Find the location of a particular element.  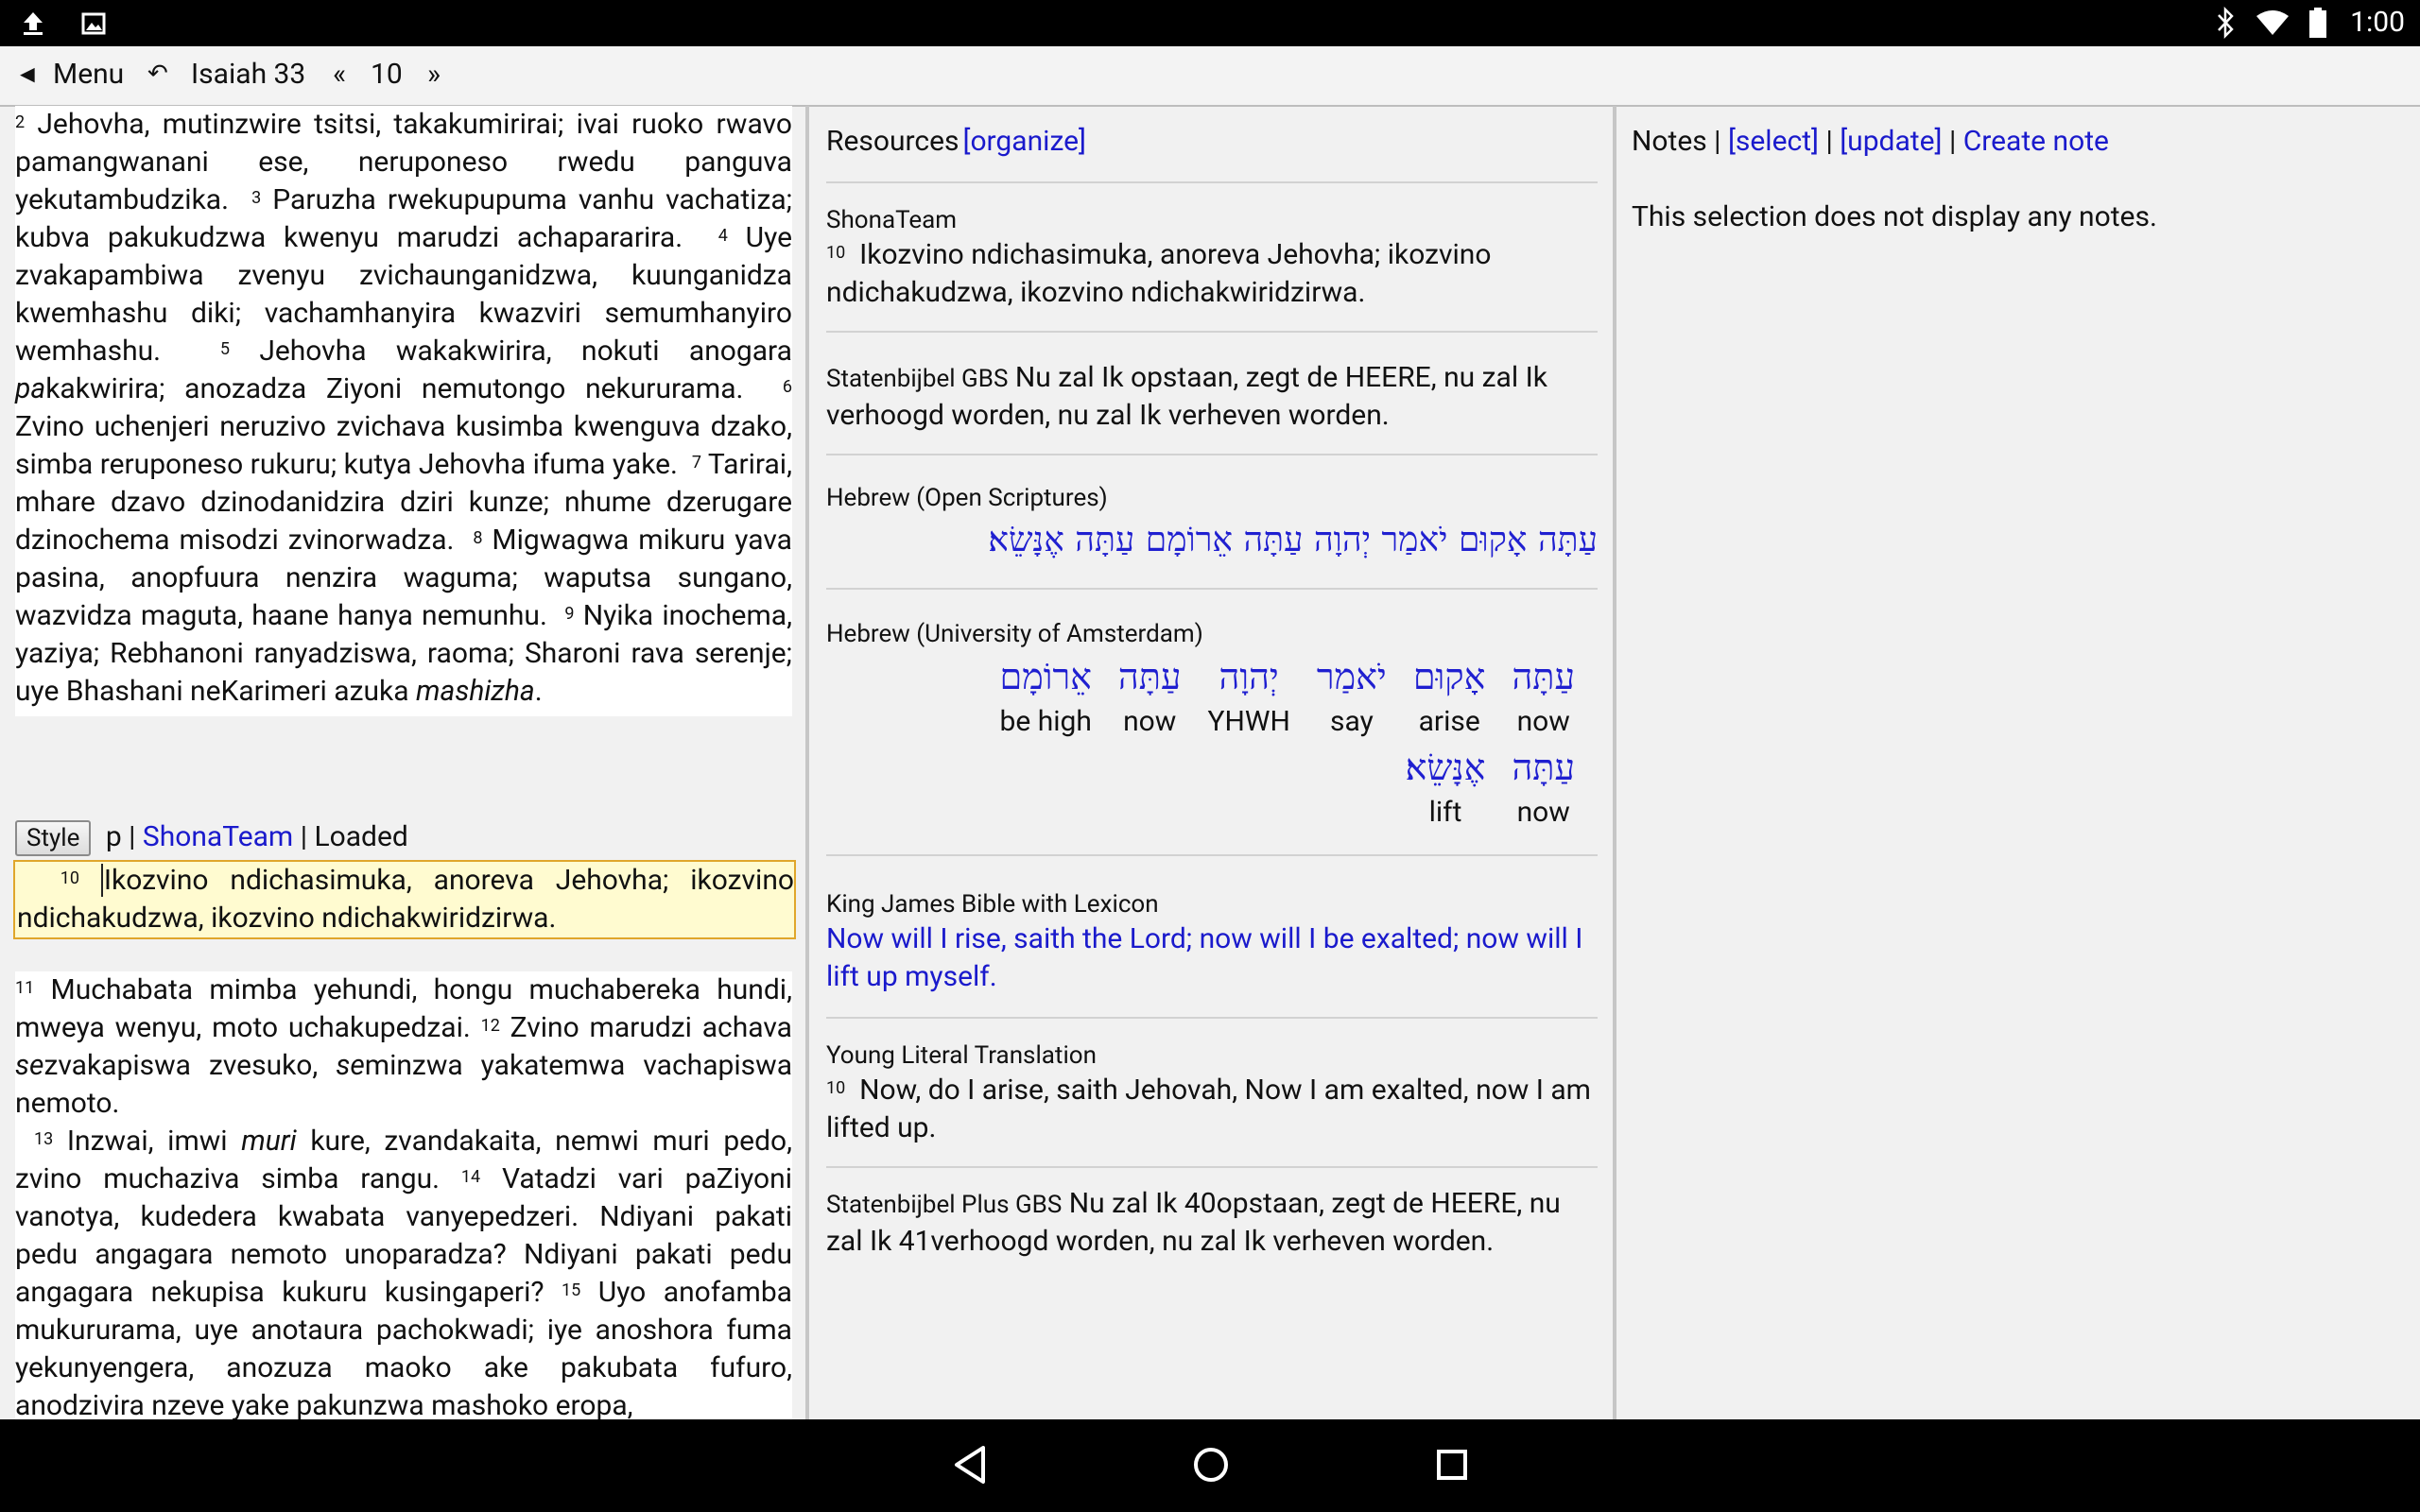

menu-button: Menu is located at coordinates (88, 74).